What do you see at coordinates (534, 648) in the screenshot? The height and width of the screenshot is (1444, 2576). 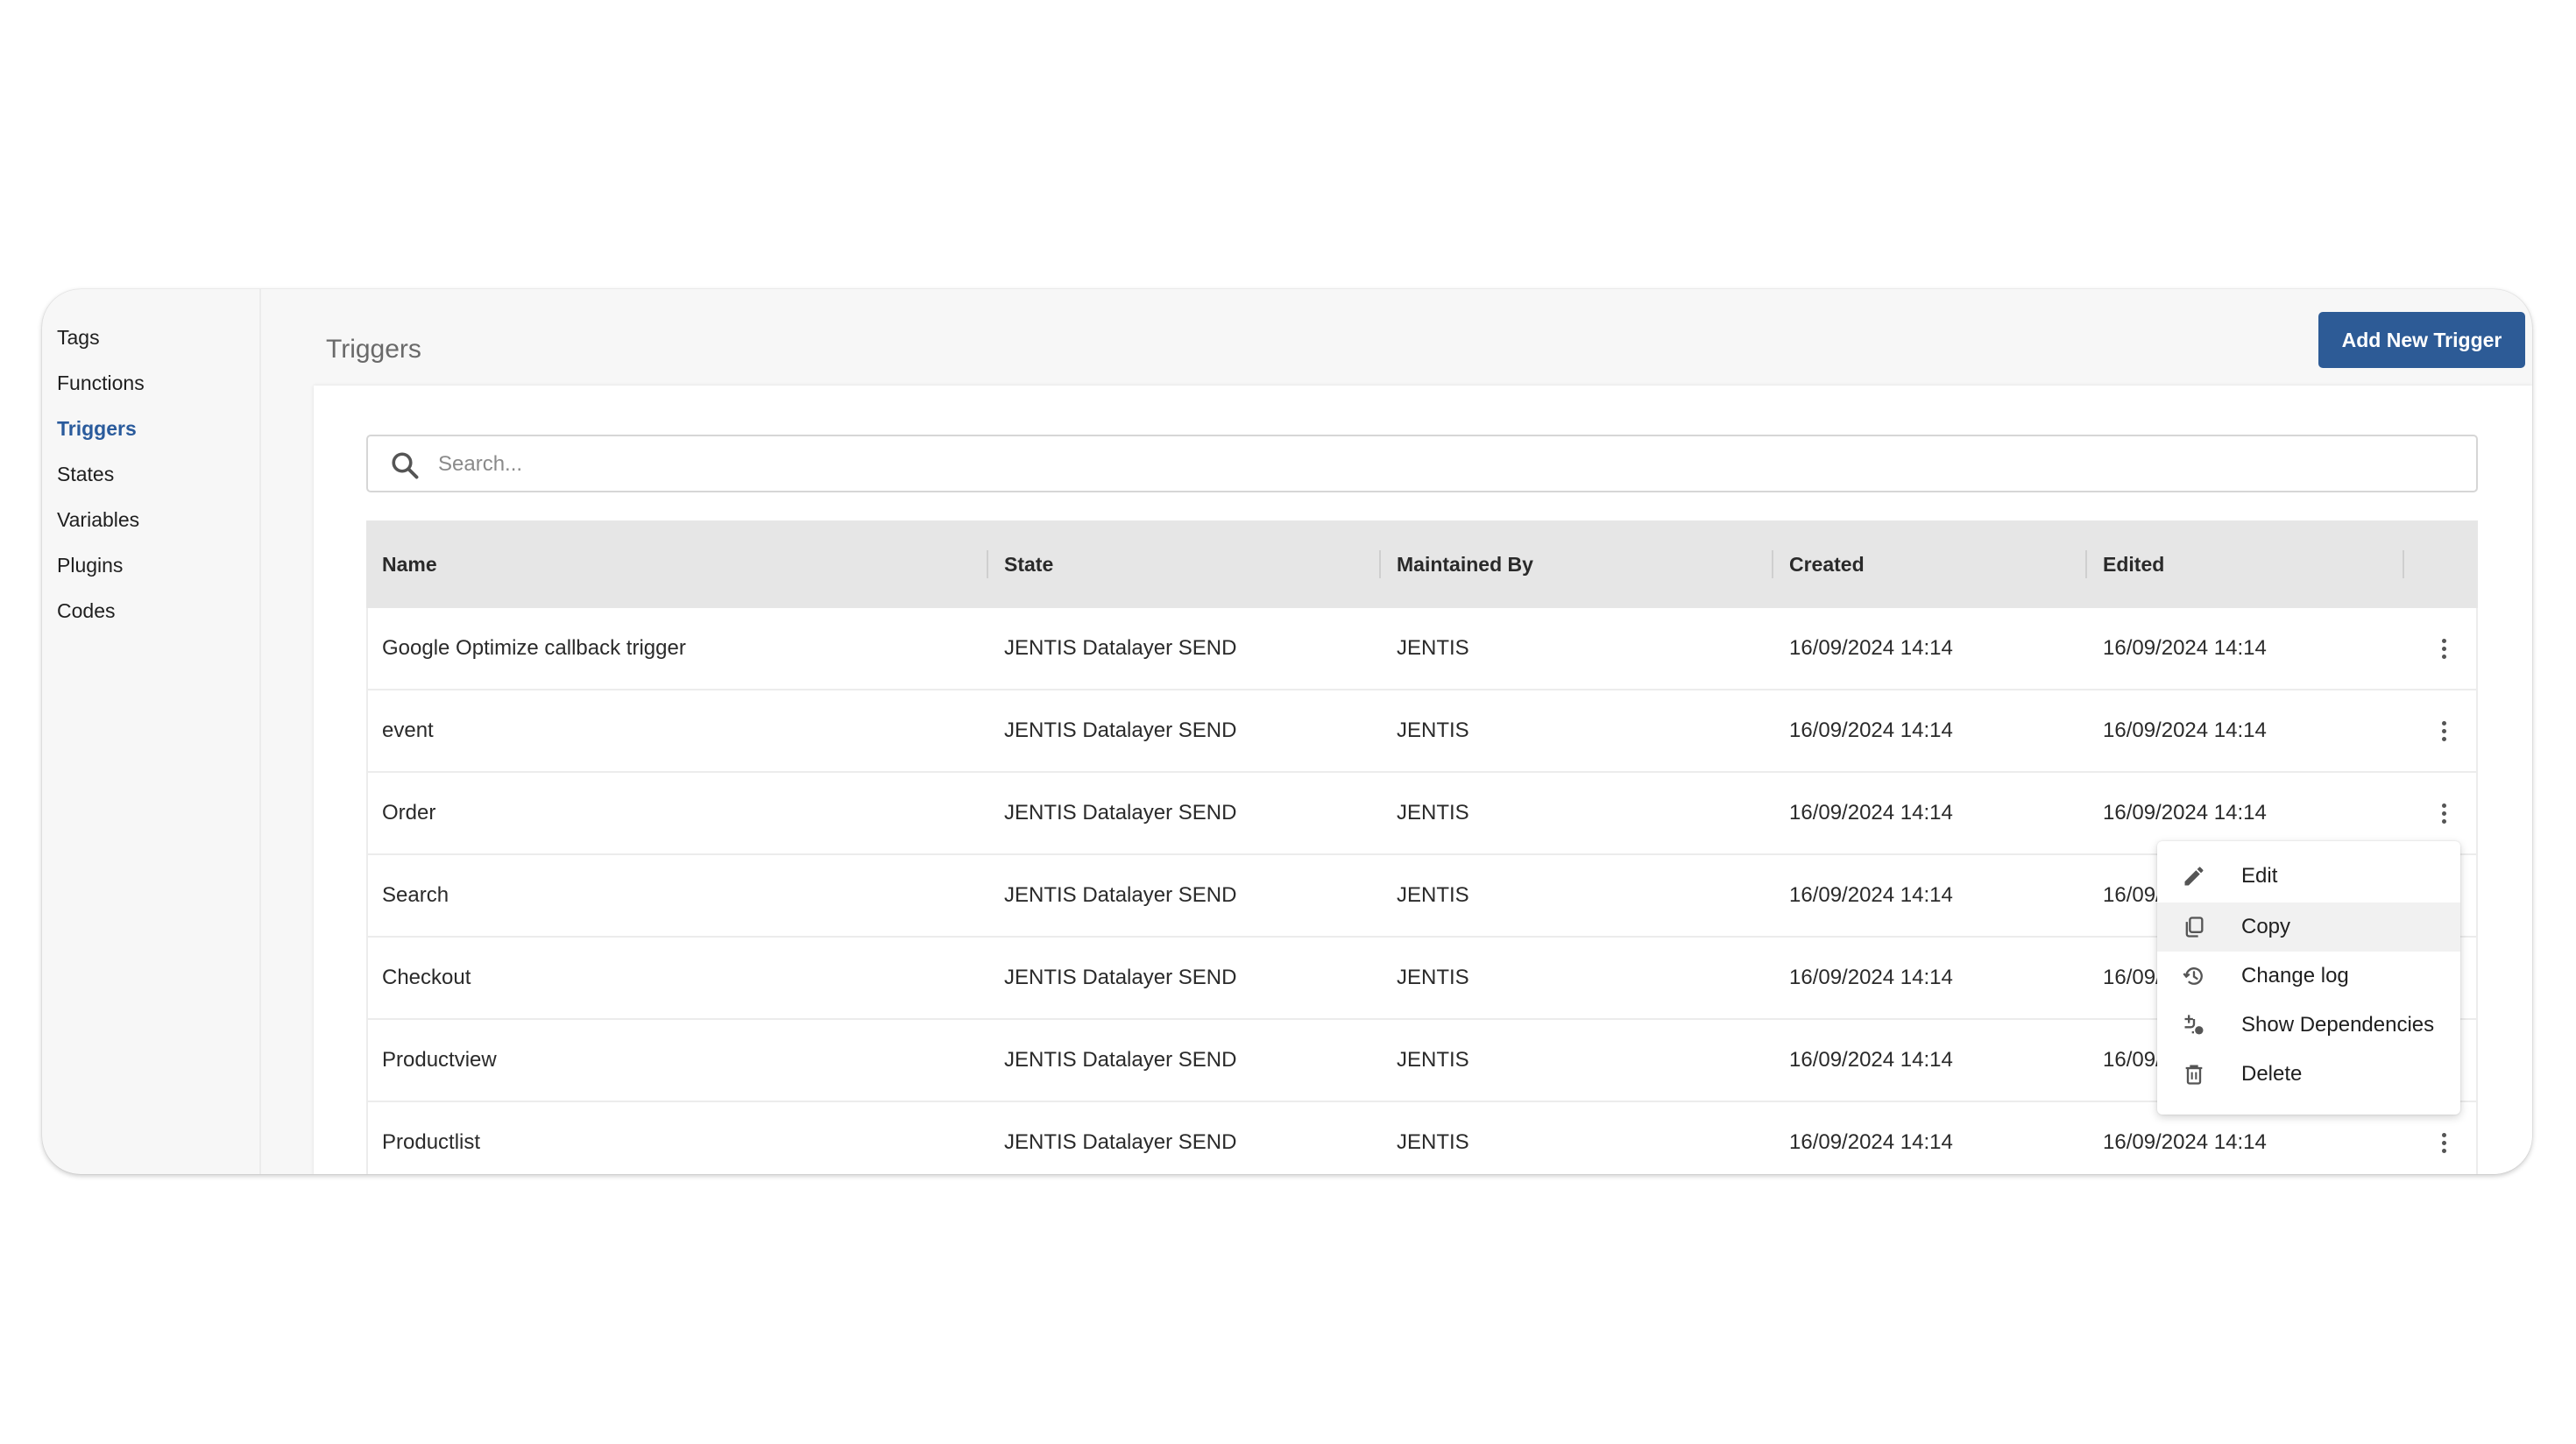 I see `cell-name: Google Optimize callback trigger` at bounding box center [534, 648].